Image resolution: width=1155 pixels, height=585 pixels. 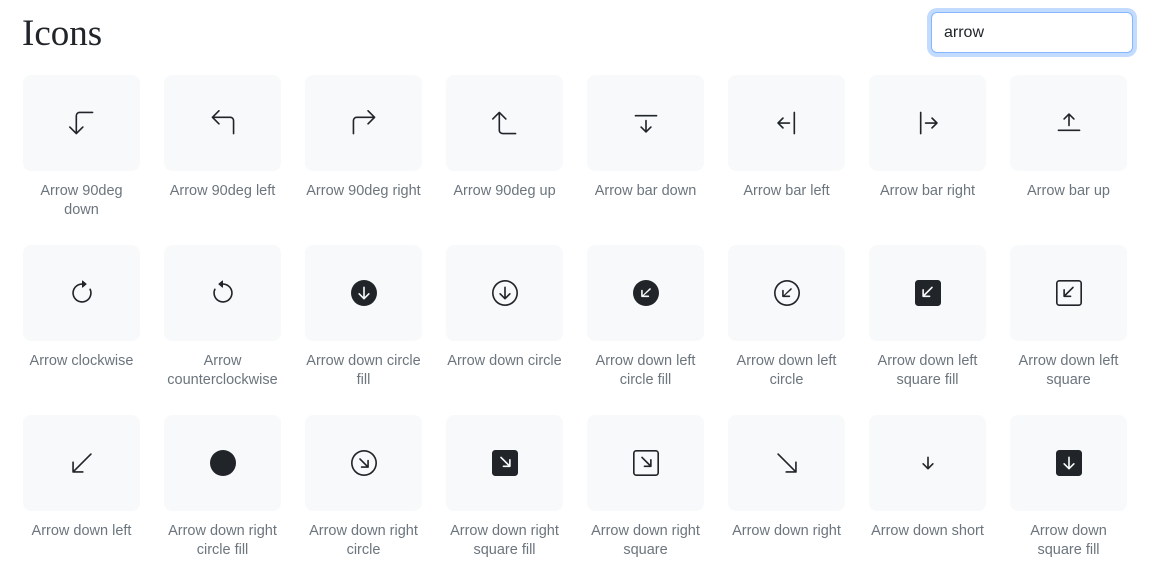 I want to click on arrow-down-circle-icon, so click(x=504, y=293).